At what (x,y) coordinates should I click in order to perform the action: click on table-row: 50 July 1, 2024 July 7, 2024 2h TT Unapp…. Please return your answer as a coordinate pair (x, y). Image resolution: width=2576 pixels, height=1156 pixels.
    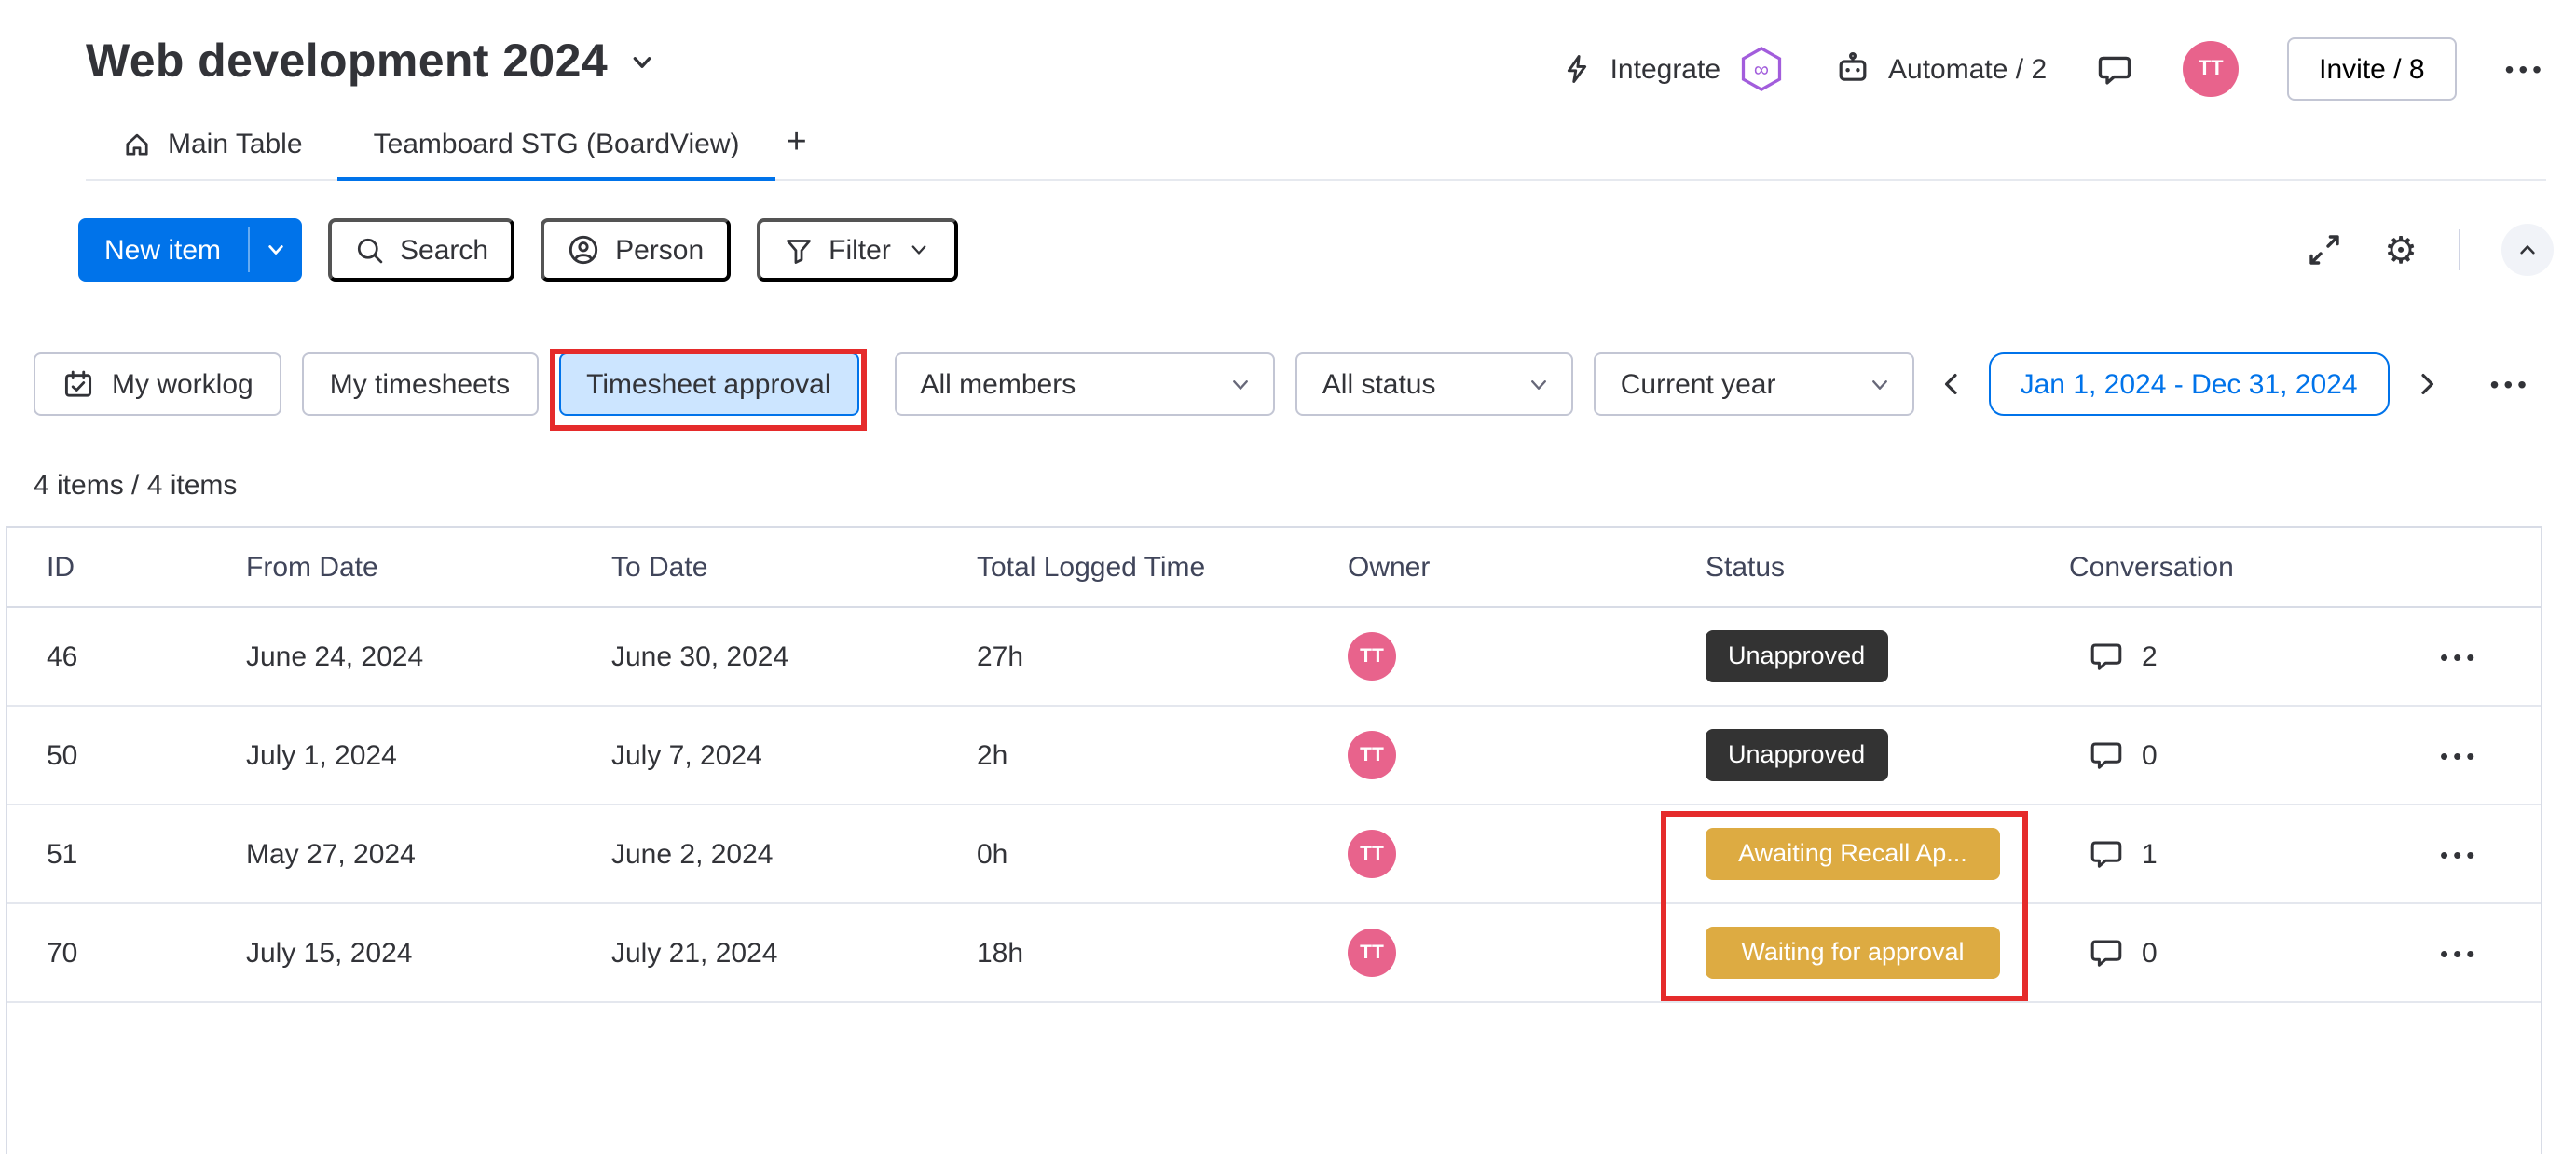
    Looking at the image, I should click on (1274, 756).